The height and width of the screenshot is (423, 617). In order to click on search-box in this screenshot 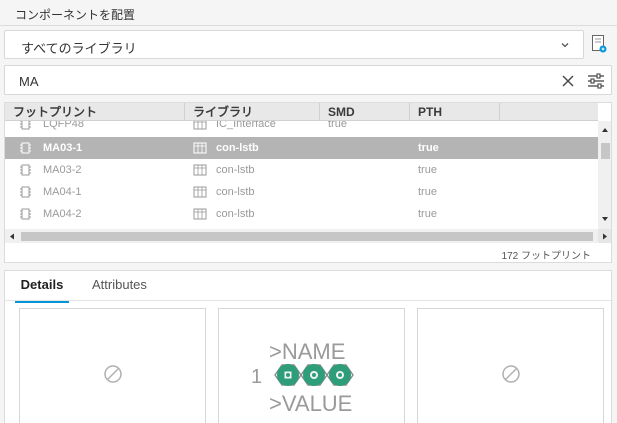, I will do `click(308, 80)`.